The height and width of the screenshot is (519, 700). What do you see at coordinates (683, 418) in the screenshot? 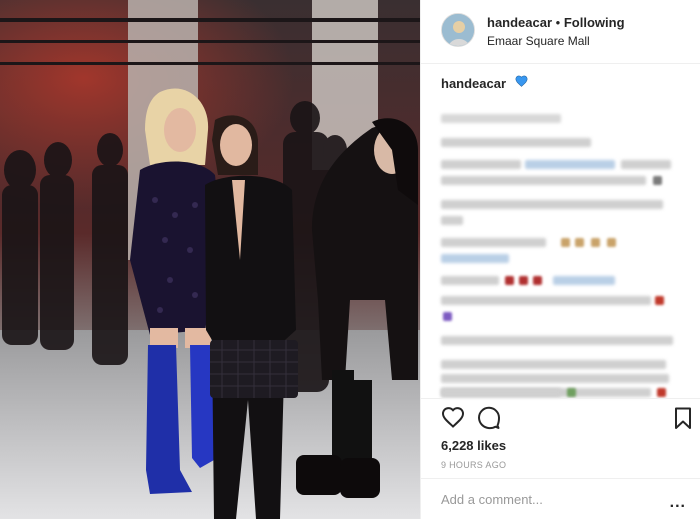
I see `bookmark-icon` at bounding box center [683, 418].